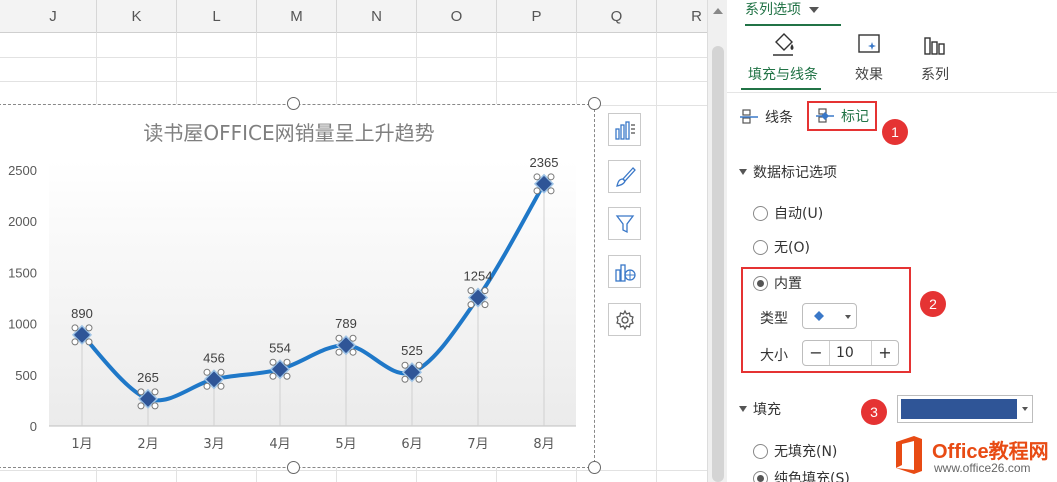  I want to click on scrollbar-thumb, so click(718, 264).